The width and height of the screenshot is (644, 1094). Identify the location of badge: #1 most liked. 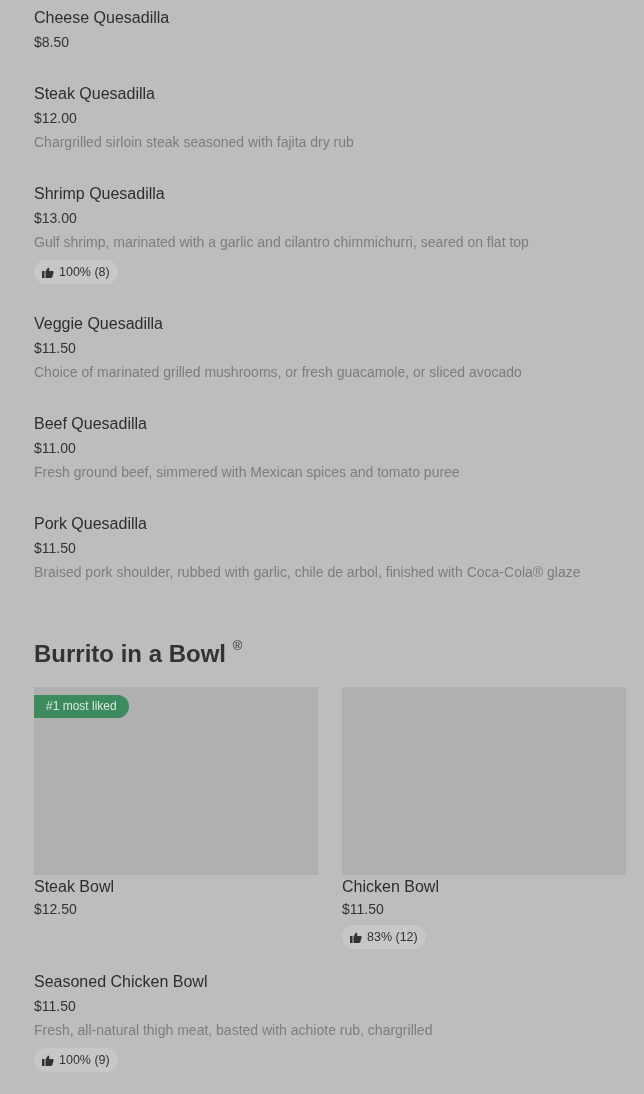
(81, 706).